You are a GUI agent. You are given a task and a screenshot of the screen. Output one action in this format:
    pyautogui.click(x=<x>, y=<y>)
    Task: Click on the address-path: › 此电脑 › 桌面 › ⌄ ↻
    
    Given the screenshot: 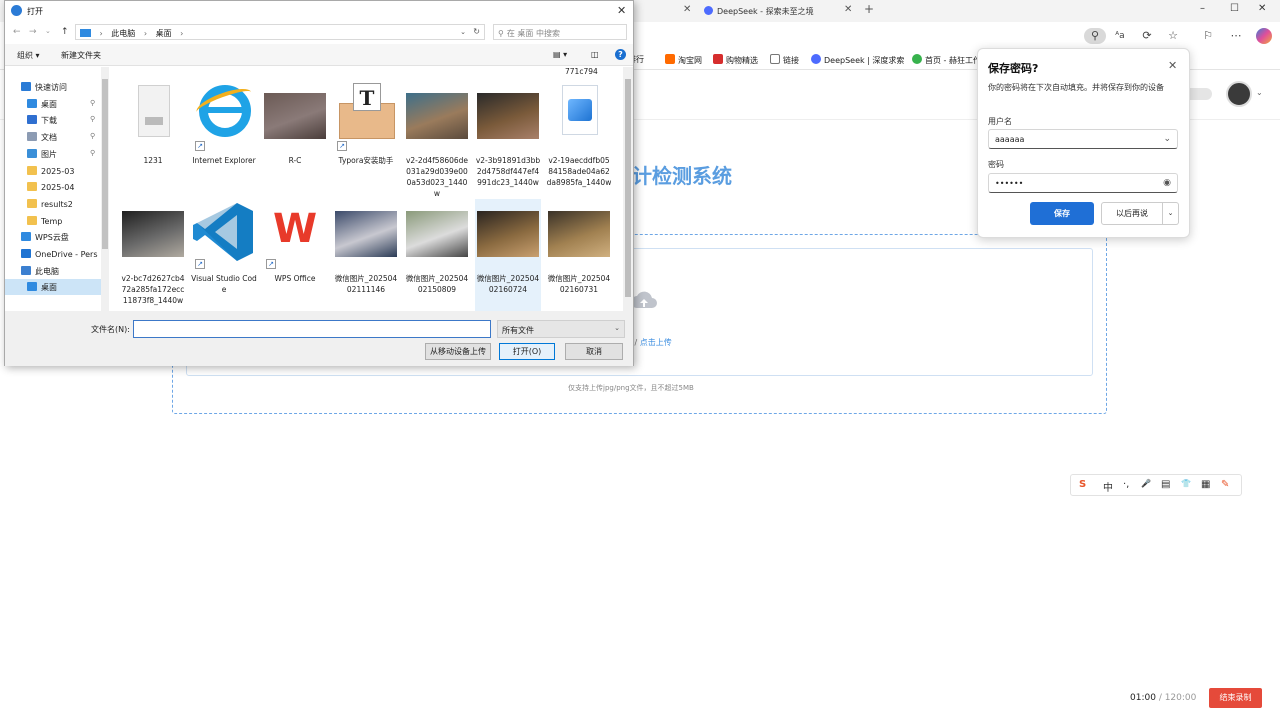 What is the action you would take?
    pyautogui.click(x=280, y=32)
    